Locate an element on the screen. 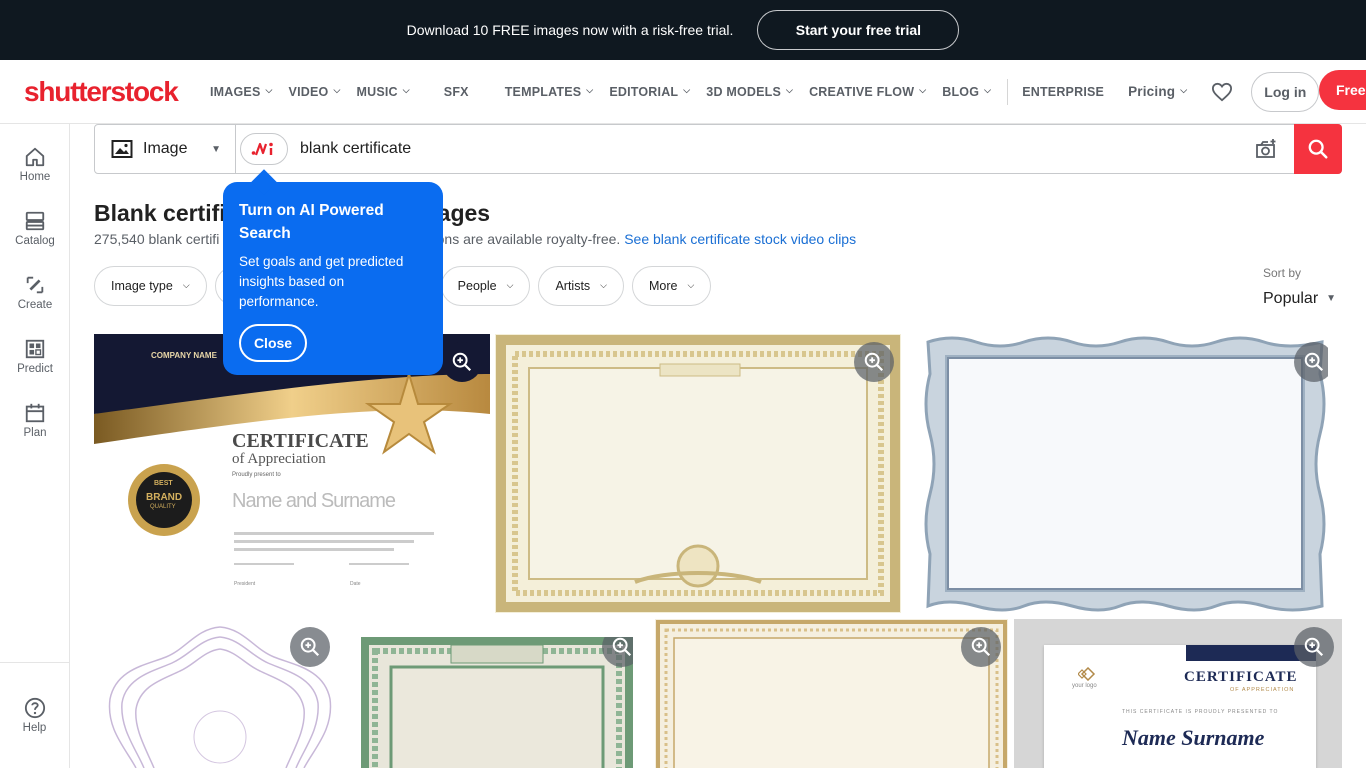 This screenshot has height=768, width=1366. search-bar: Image ▼ blank certificate is located at coordinates (718, 149).